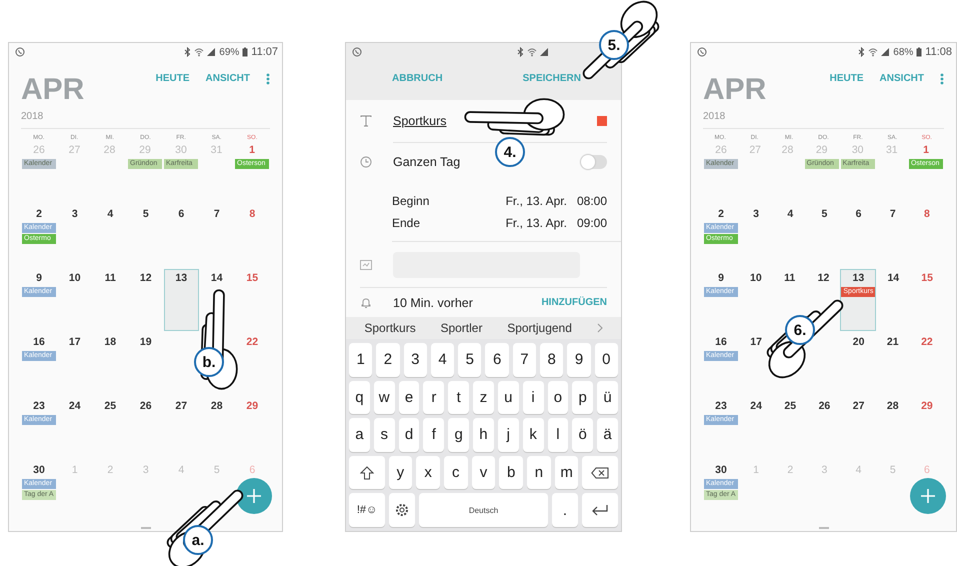  I want to click on keyboard-key: c, so click(456, 473).